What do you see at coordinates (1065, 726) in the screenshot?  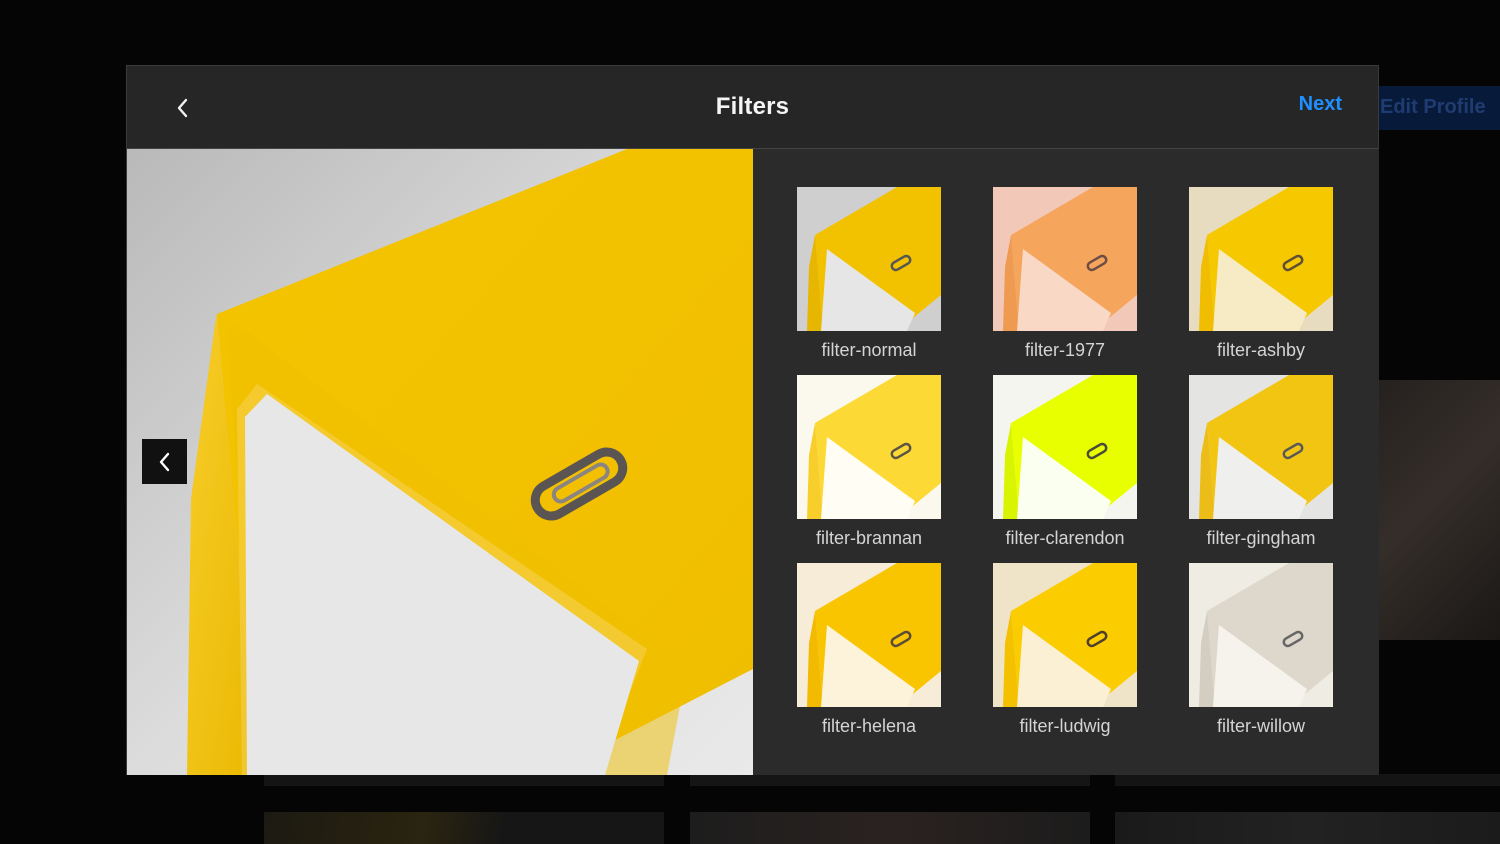 I see `filter-label: filter-ludwig` at bounding box center [1065, 726].